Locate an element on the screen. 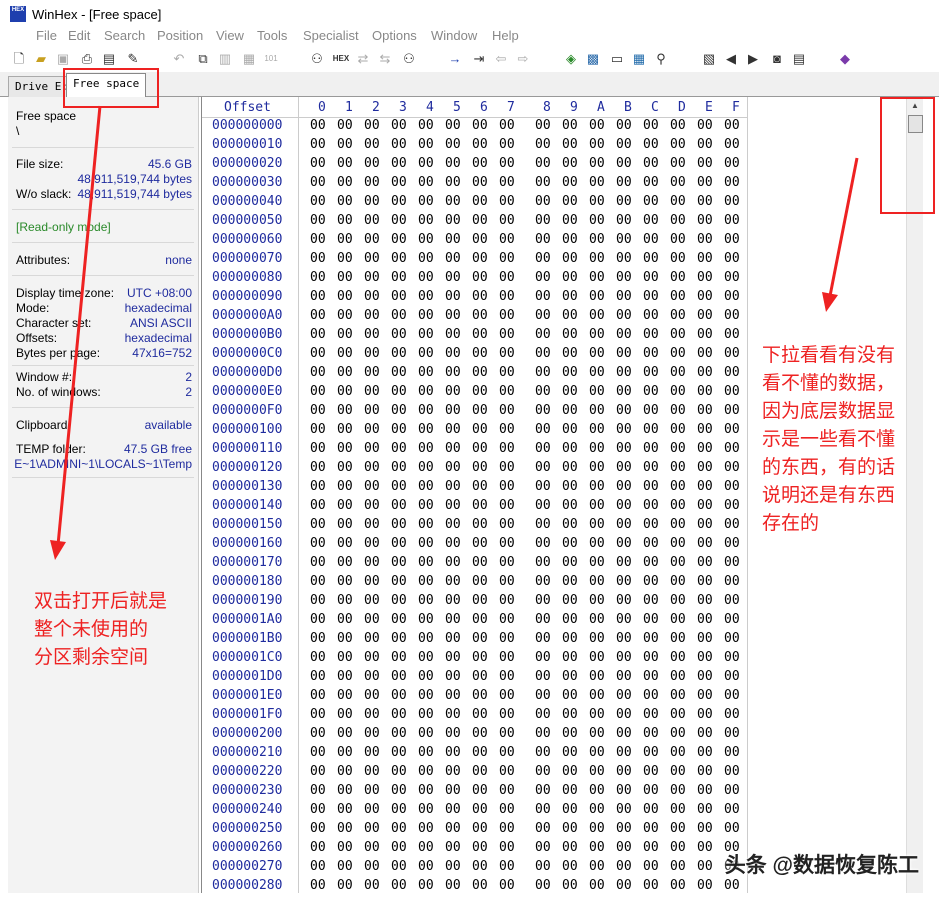 This screenshot has width=939, height=897. right-arrow-head is located at coordinates (830, 302).